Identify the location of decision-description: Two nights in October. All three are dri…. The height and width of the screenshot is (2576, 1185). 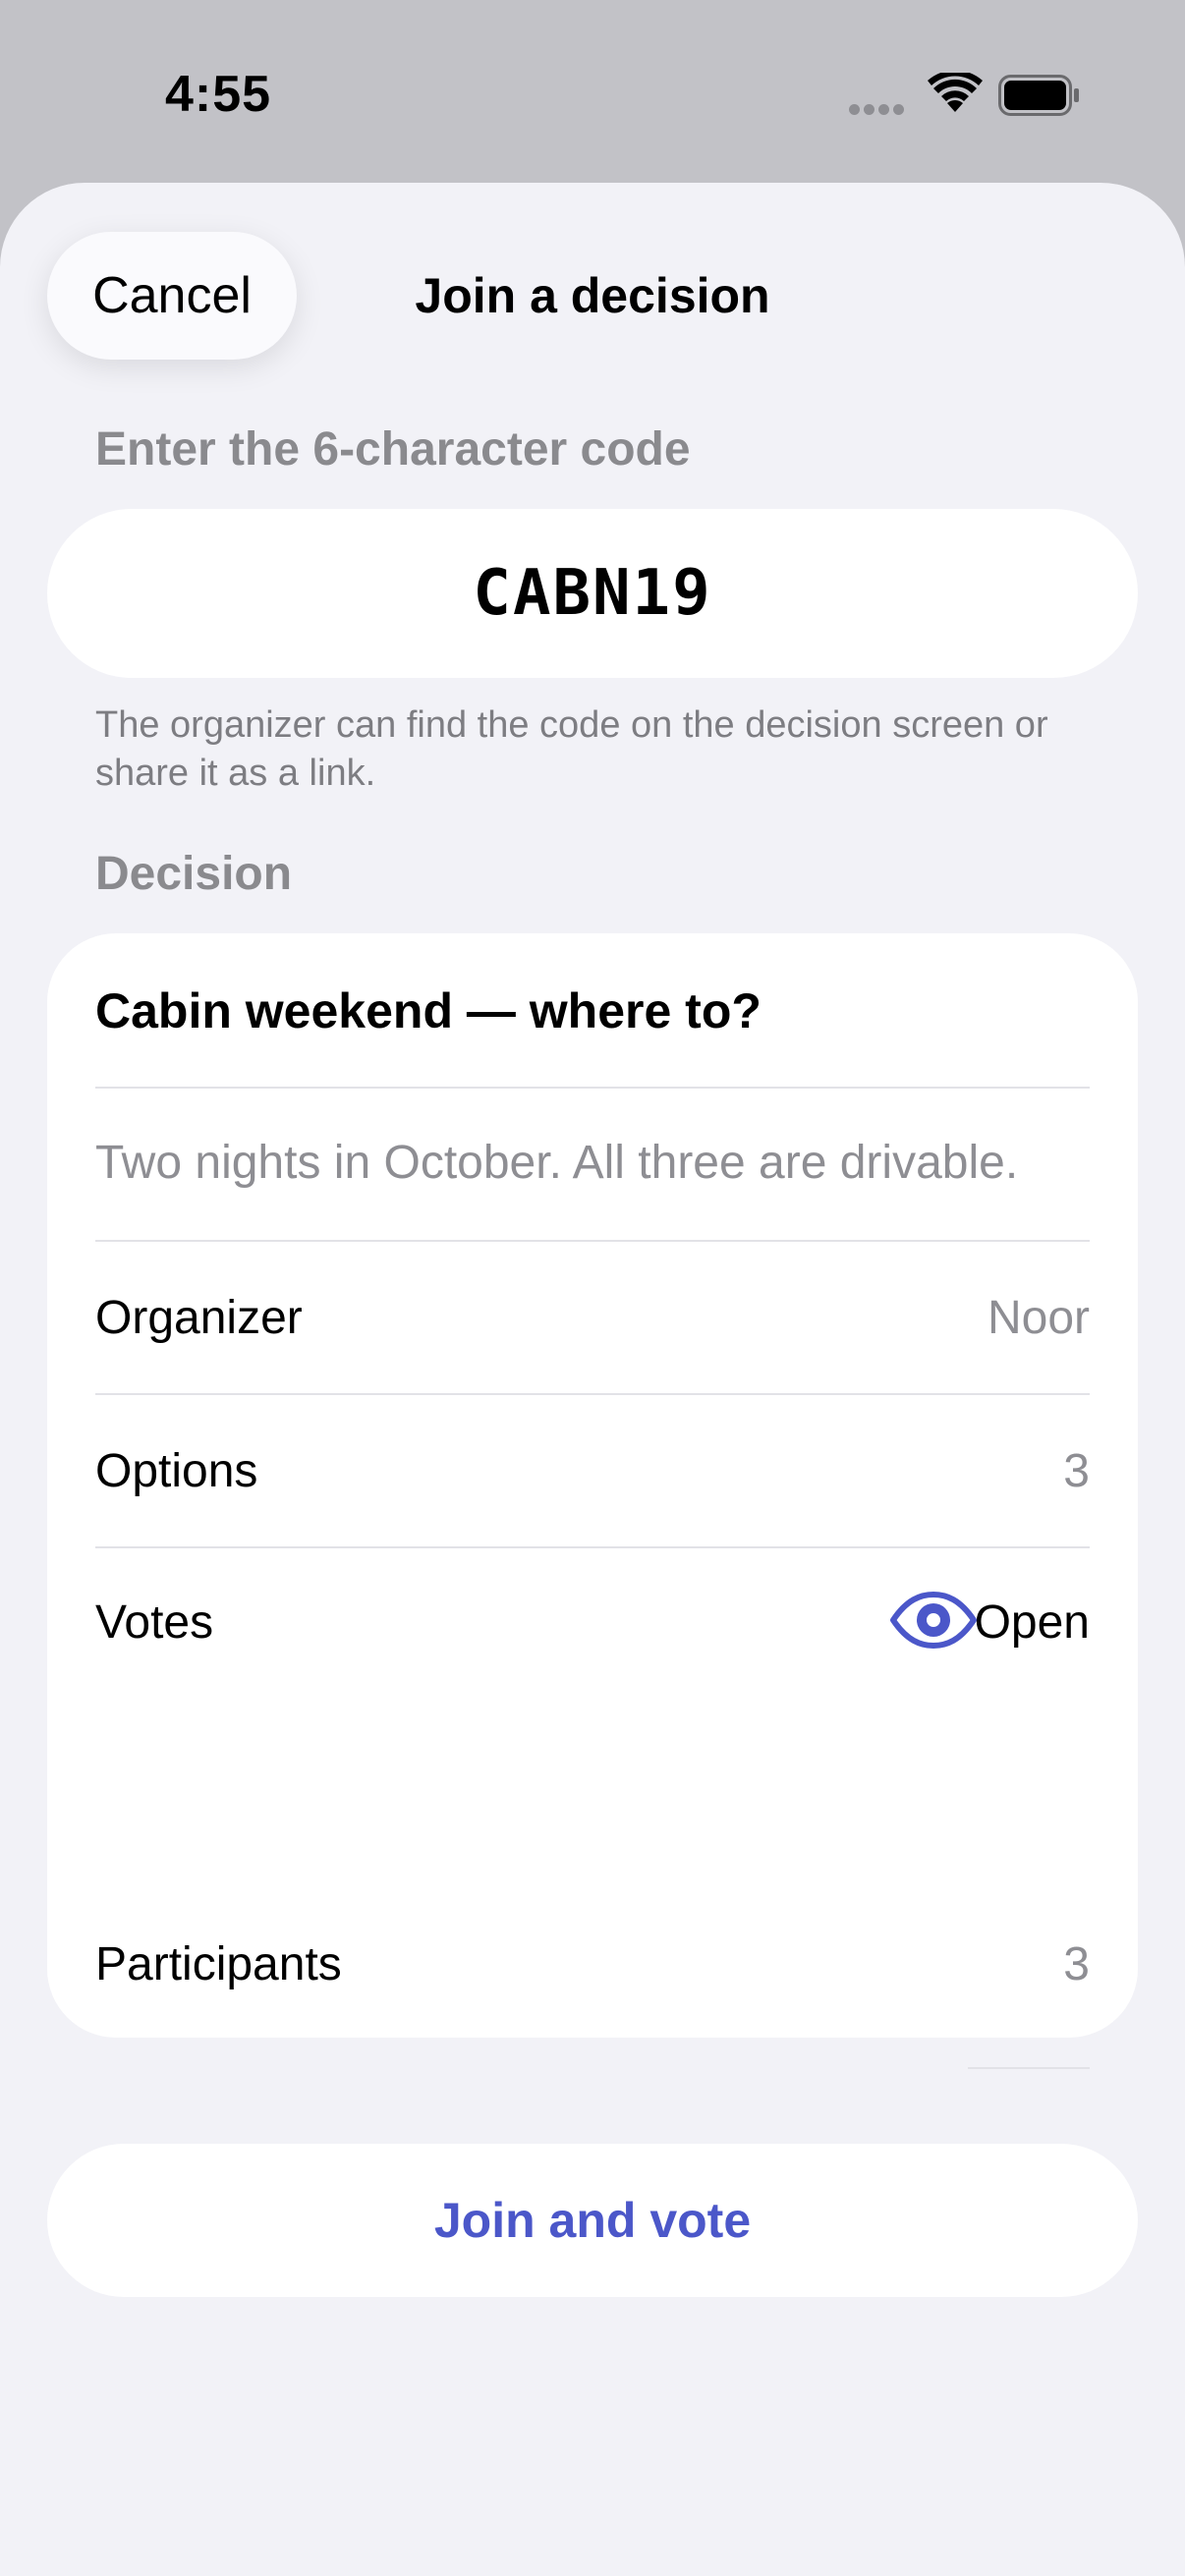
(557, 1163).